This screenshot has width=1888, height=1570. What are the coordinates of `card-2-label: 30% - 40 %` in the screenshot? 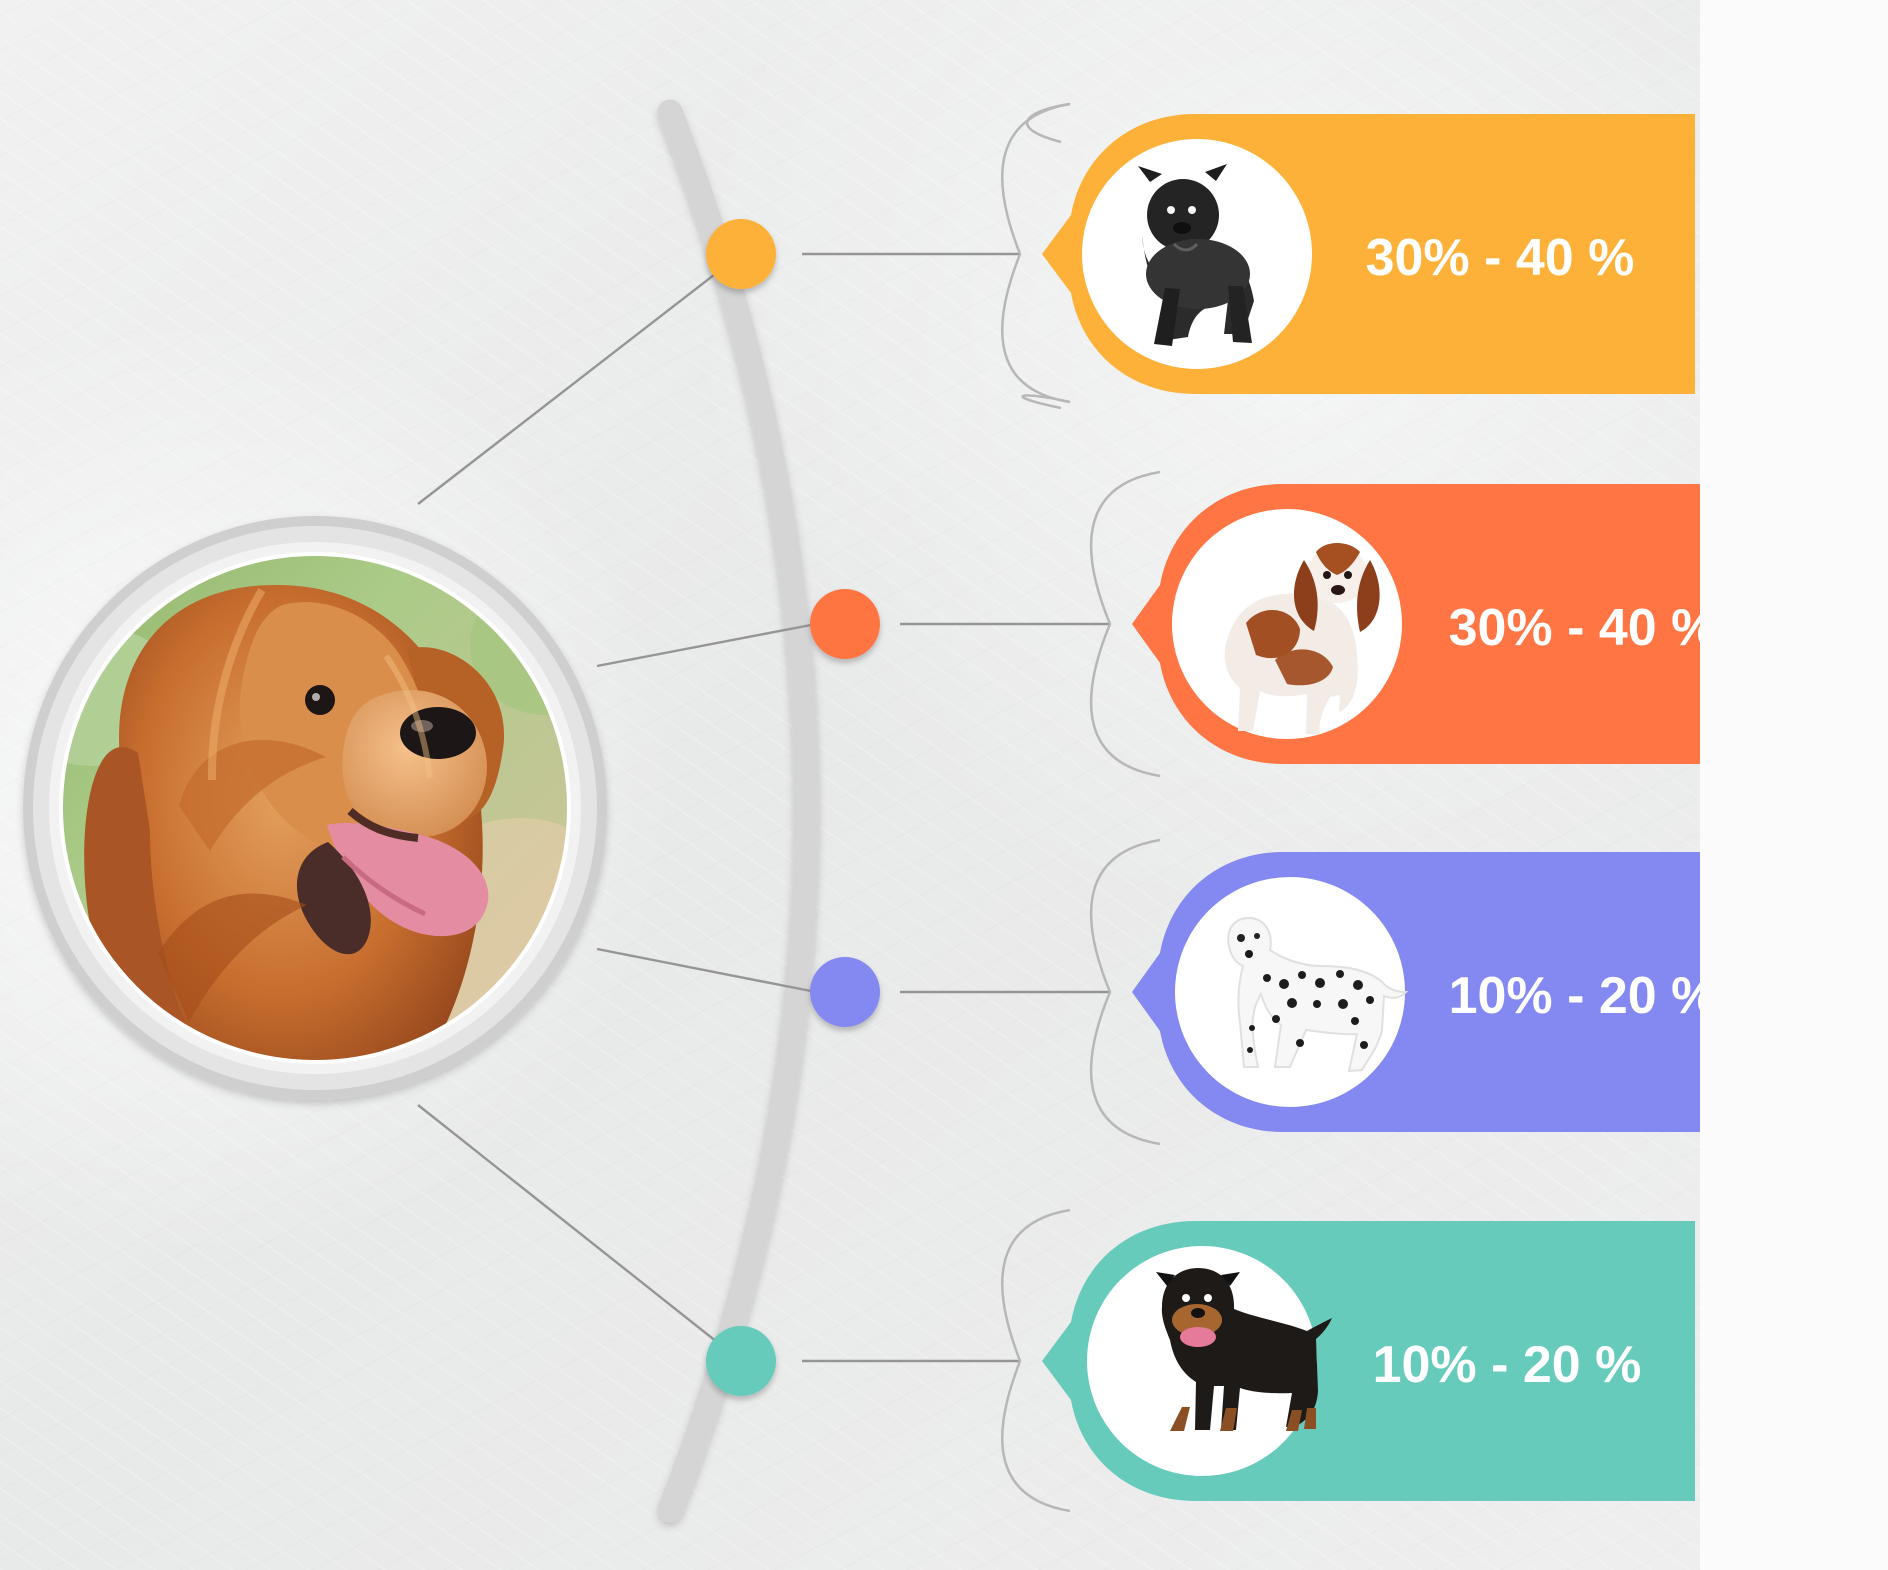 It's located at (1574, 628).